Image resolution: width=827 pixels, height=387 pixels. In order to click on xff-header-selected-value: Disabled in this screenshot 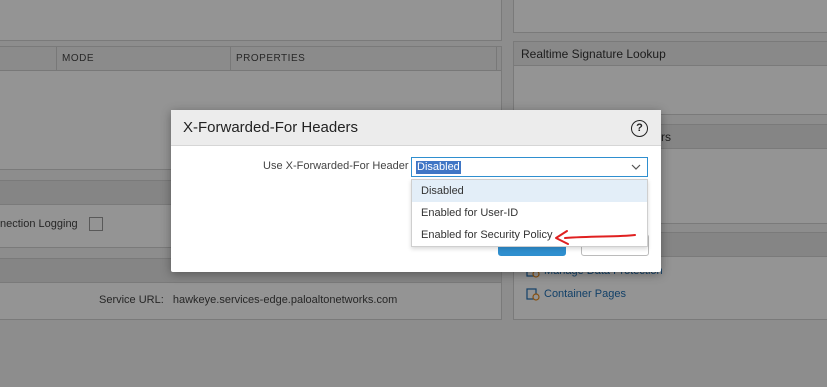, I will do `click(438, 167)`.